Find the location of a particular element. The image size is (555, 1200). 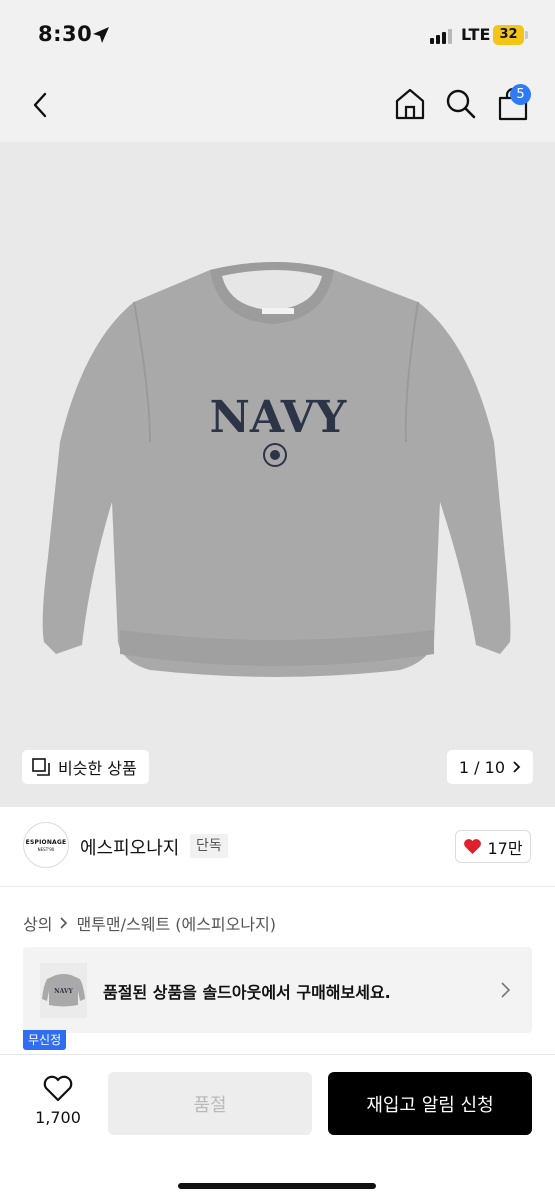

brand-name: 에스피오나지 is located at coordinates (129, 847).